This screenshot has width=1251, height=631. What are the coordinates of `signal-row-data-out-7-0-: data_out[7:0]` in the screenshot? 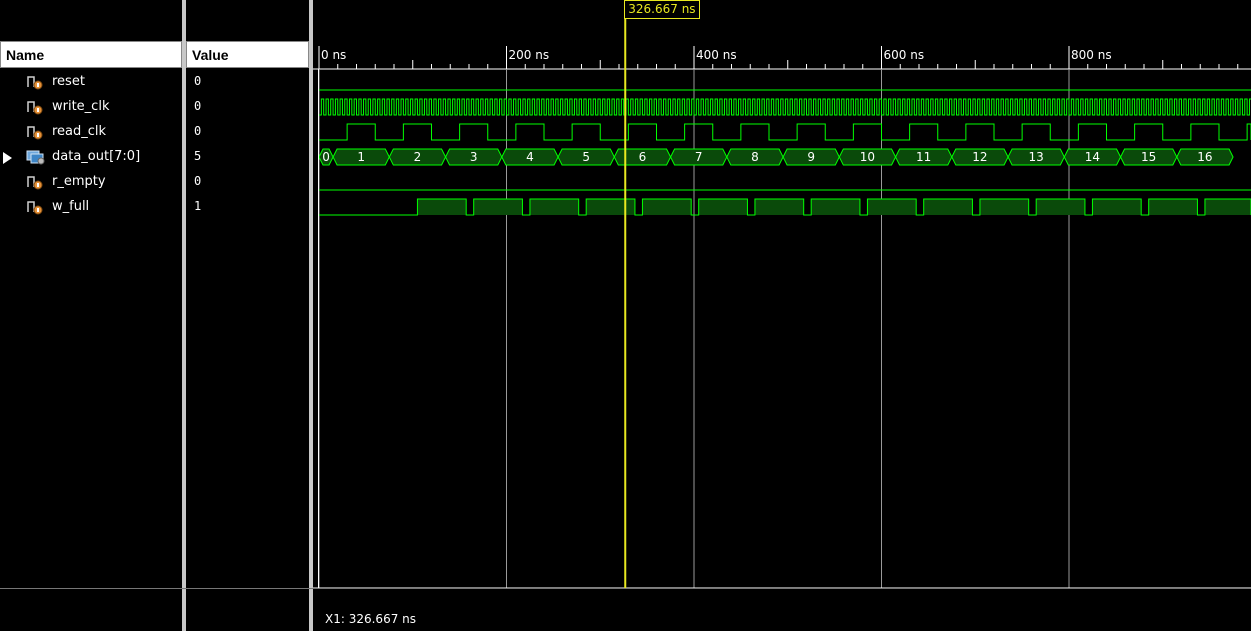 It's located at (90, 156).